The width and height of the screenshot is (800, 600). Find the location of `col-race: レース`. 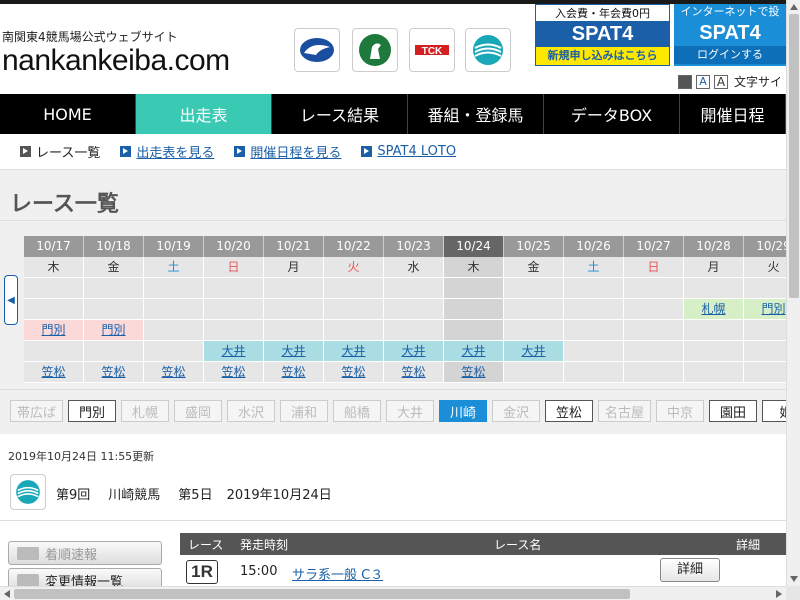

col-race: レース is located at coordinates (206, 544).